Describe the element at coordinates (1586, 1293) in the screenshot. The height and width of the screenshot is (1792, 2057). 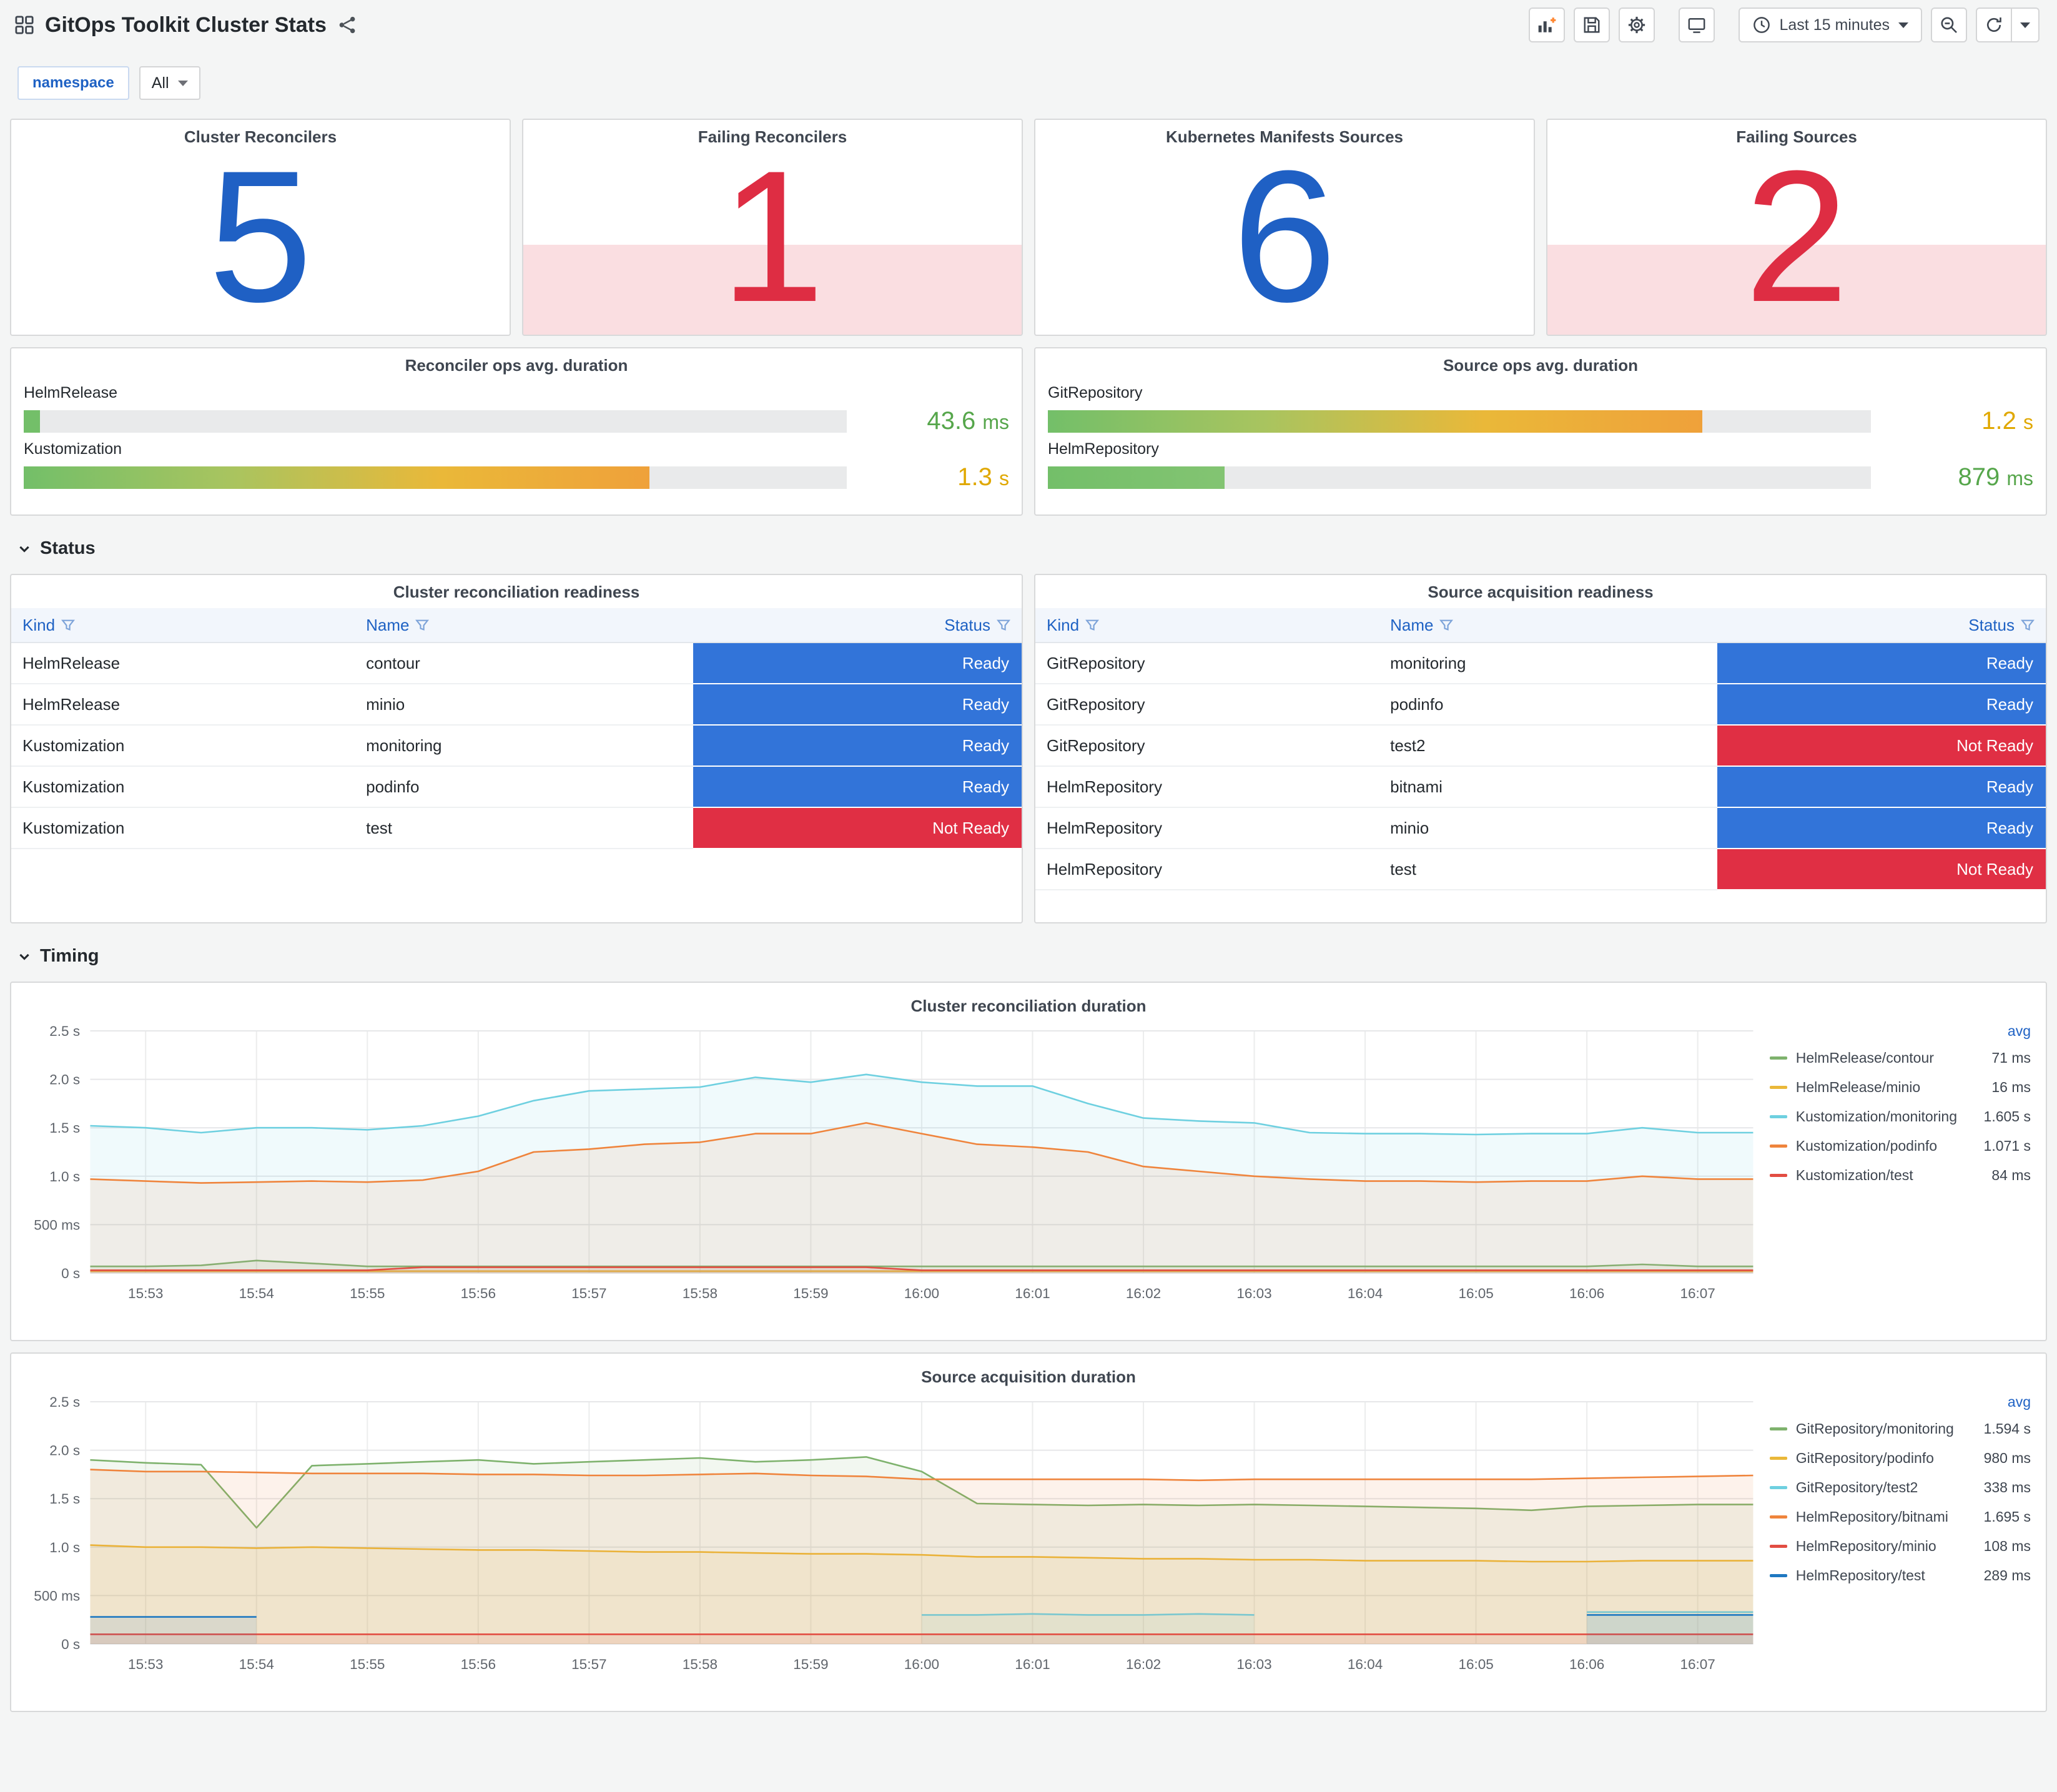
I see `svg-text: 16:06` at that location.